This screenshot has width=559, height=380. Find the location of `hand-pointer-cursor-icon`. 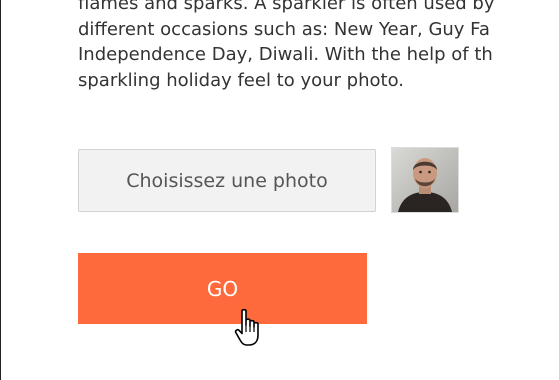

hand-pointer-cursor-icon is located at coordinates (246, 327).